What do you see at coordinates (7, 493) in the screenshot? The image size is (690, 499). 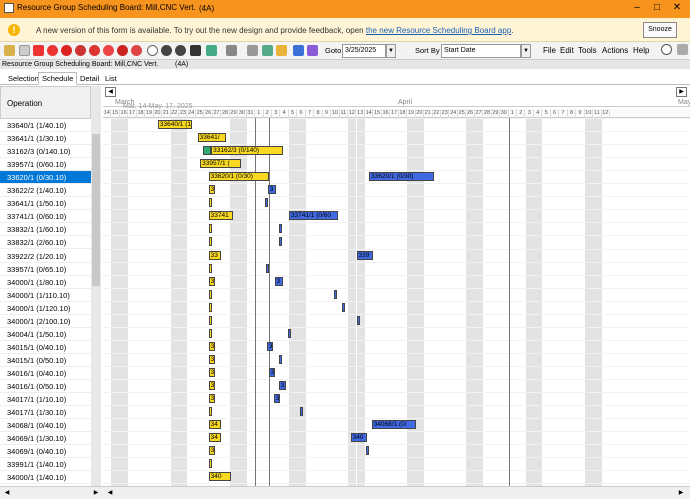 I see `scroll-left-icon: ◀` at bounding box center [7, 493].